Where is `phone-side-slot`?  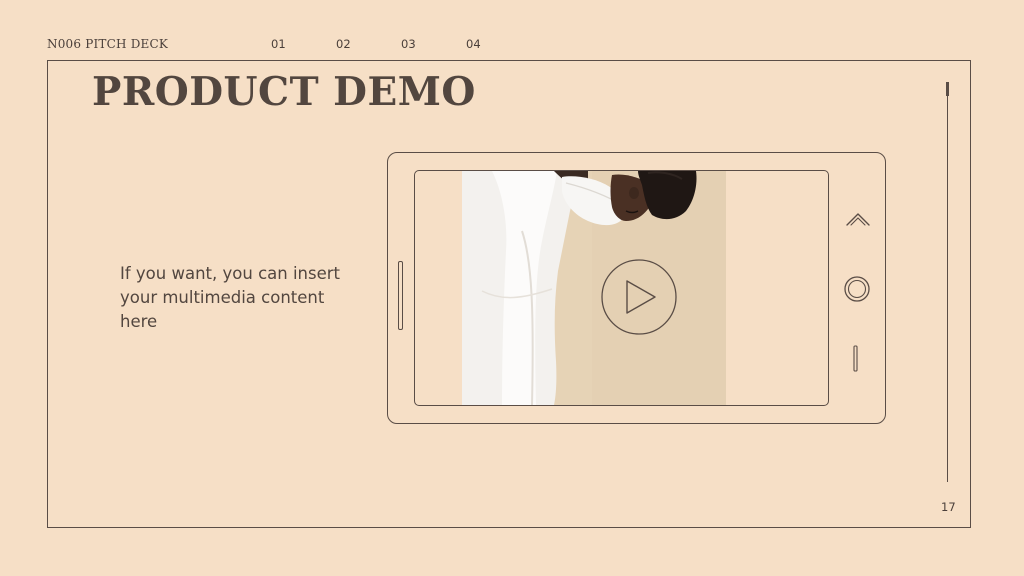 phone-side-slot is located at coordinates (400, 295).